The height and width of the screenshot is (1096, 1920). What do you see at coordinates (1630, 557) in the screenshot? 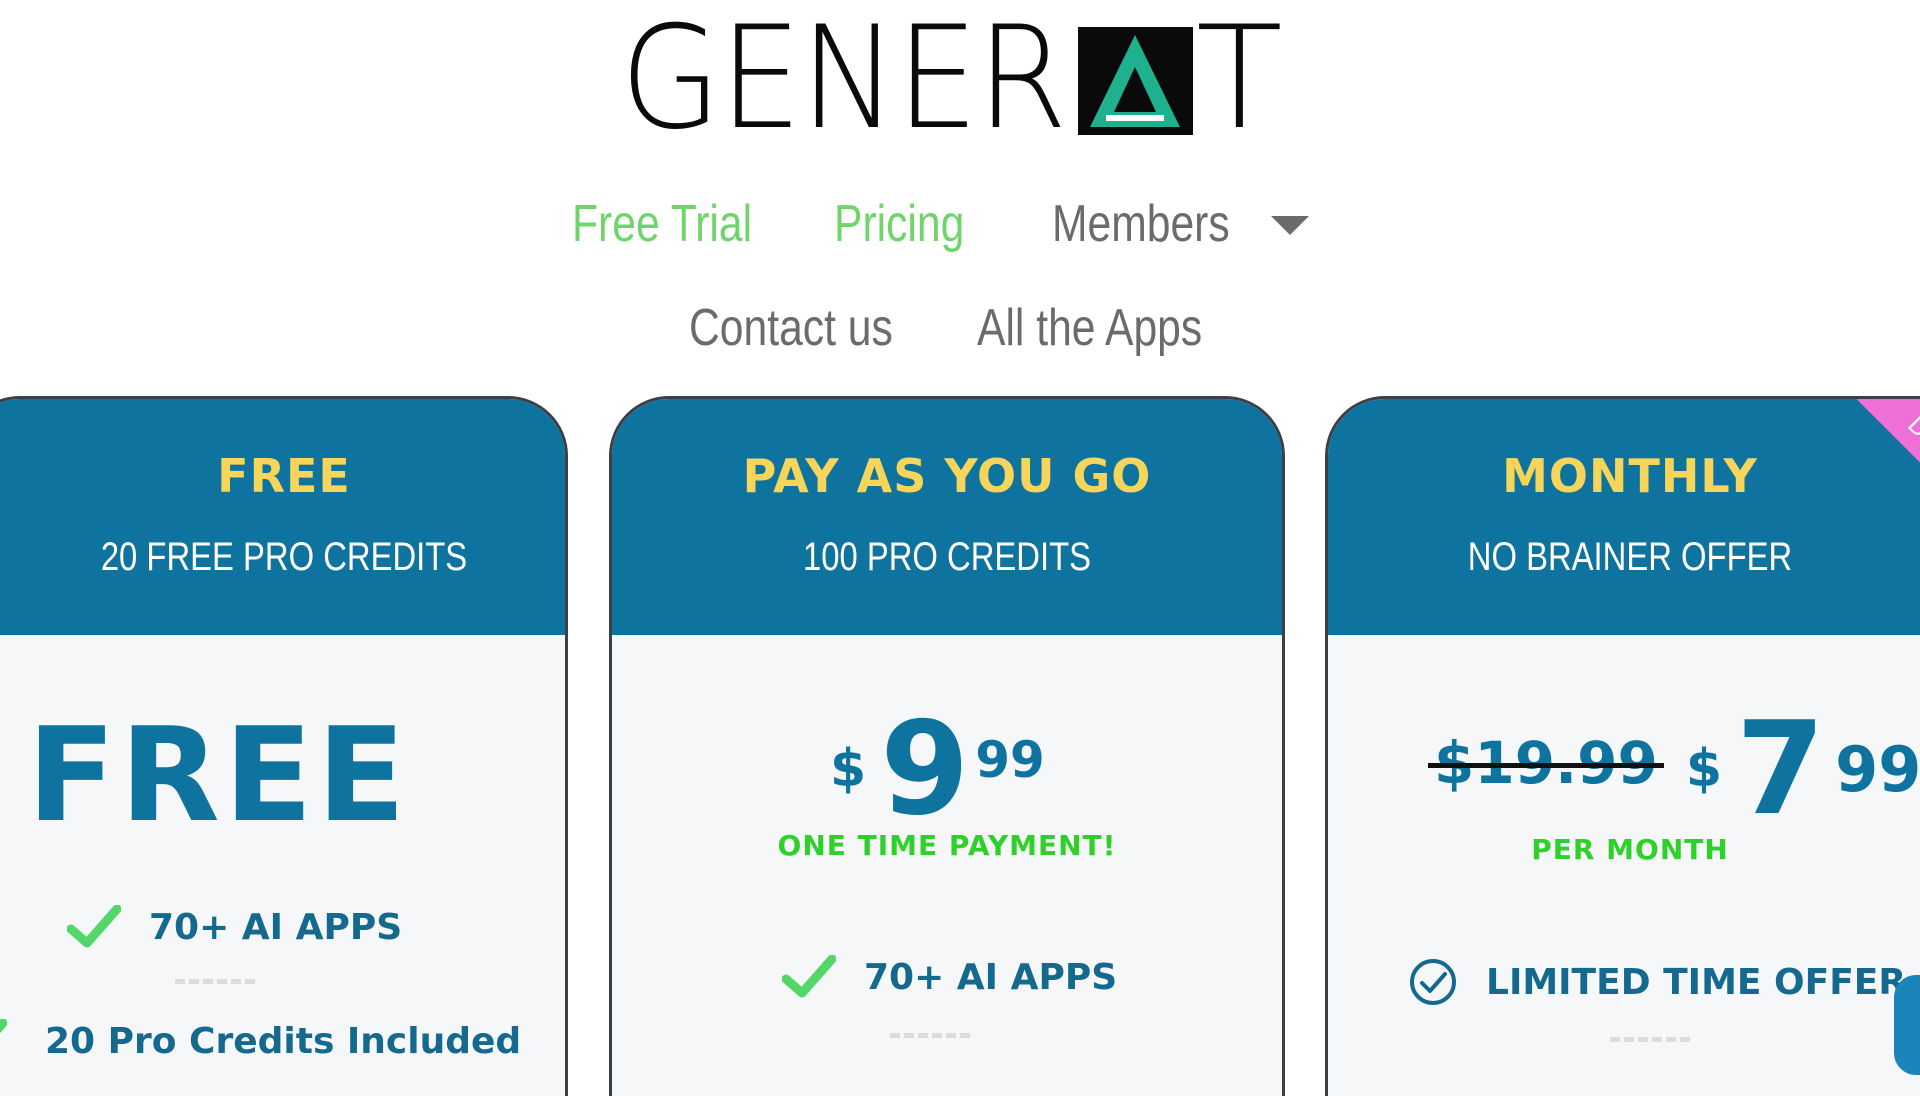
I see `plan-subtitle: NO BRAINER OFFER` at bounding box center [1630, 557].